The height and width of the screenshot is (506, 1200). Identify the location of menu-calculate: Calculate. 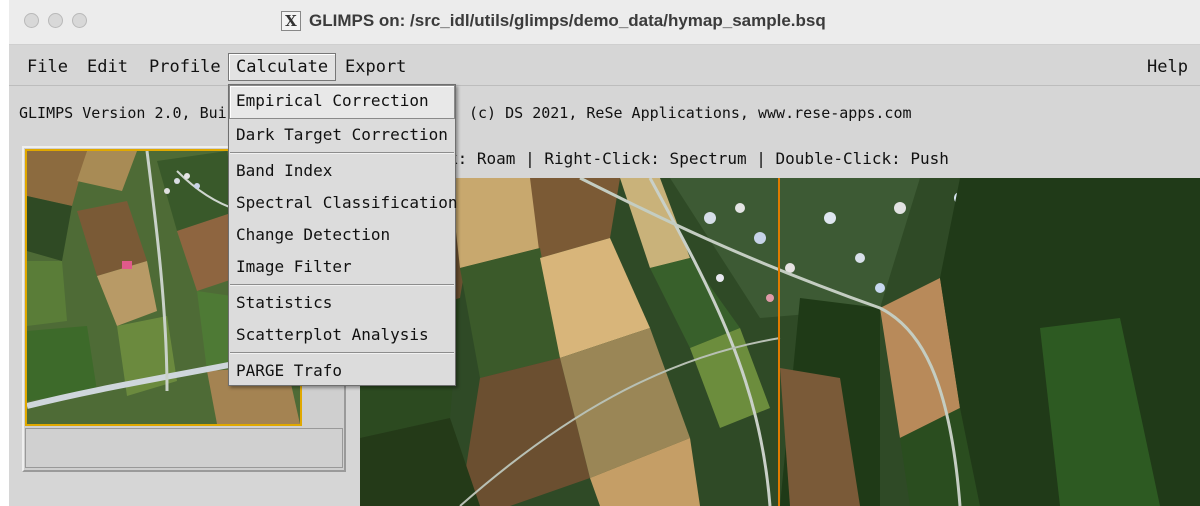
(282, 67).